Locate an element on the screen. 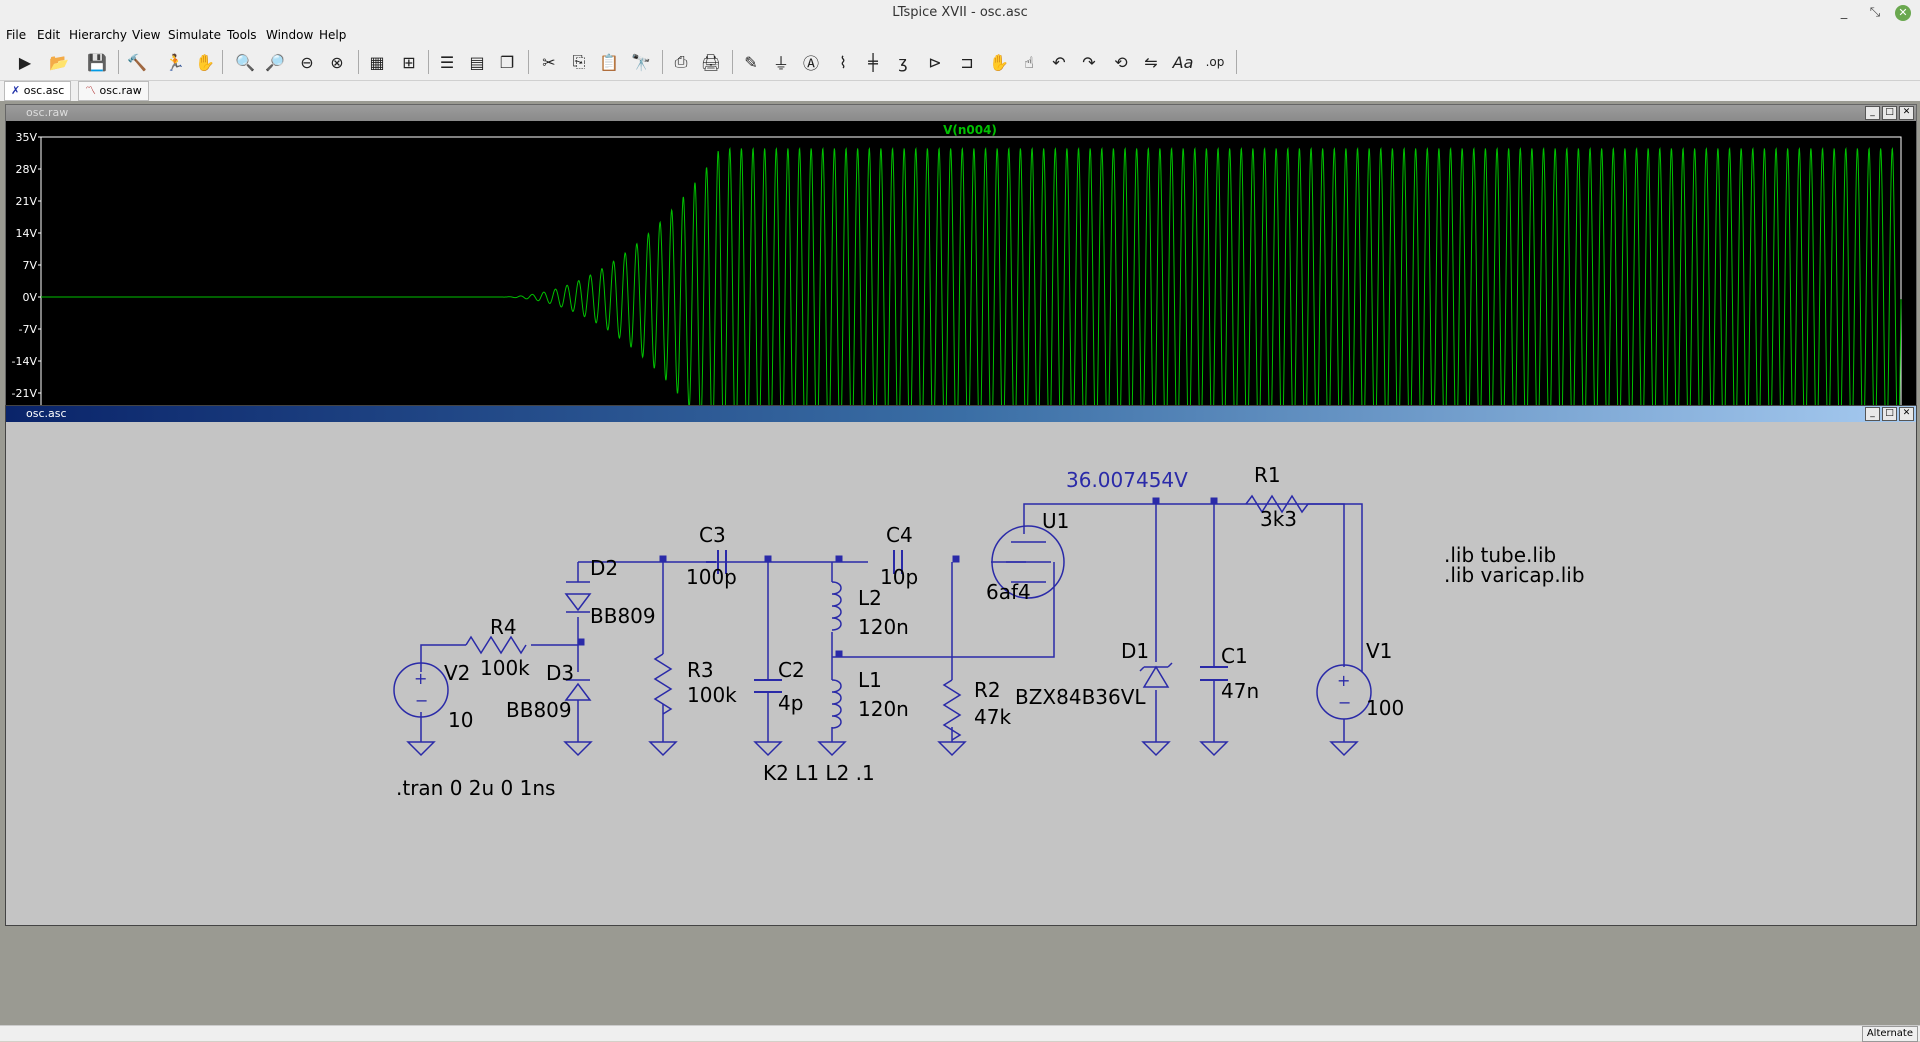 This screenshot has width=1920, height=1042. tile-vertical-icon: ▤ is located at coordinates (477, 62).